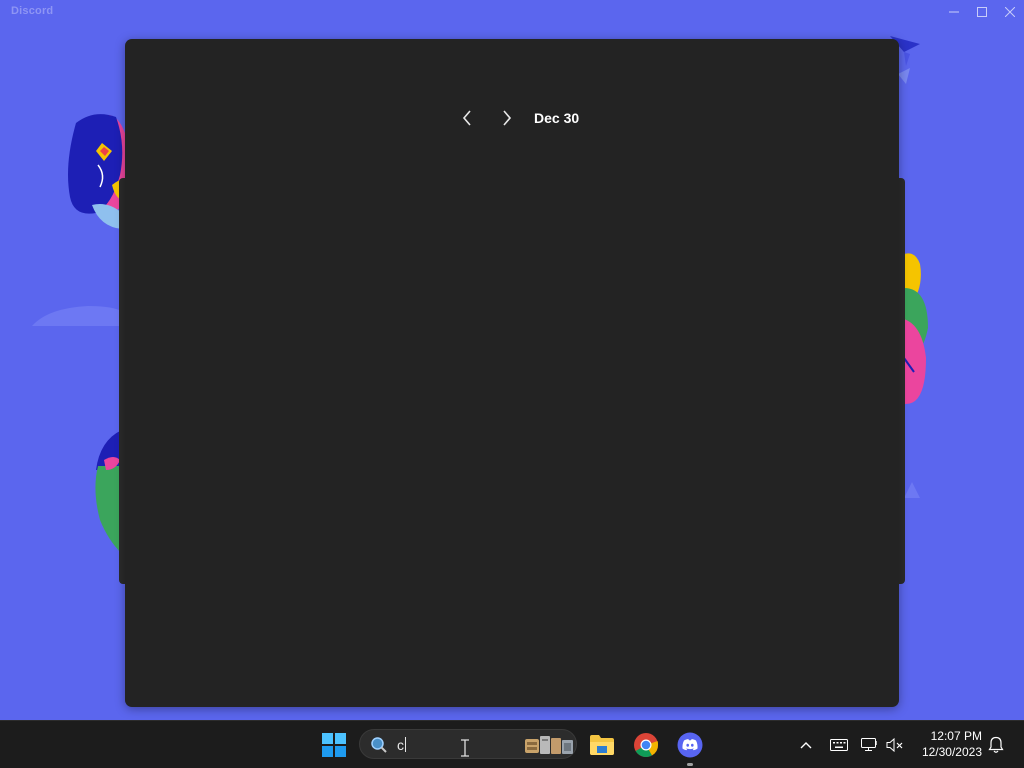 The width and height of the screenshot is (1024, 768). I want to click on notifications-button, so click(996, 745).